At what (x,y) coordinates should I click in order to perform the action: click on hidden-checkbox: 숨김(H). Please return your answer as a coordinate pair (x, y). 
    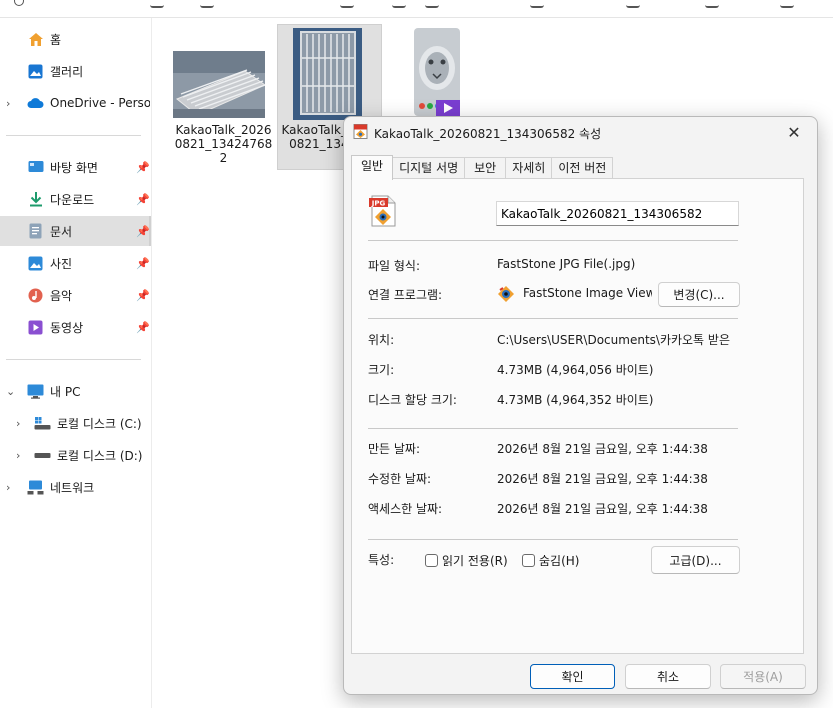
    Looking at the image, I should click on (550, 560).